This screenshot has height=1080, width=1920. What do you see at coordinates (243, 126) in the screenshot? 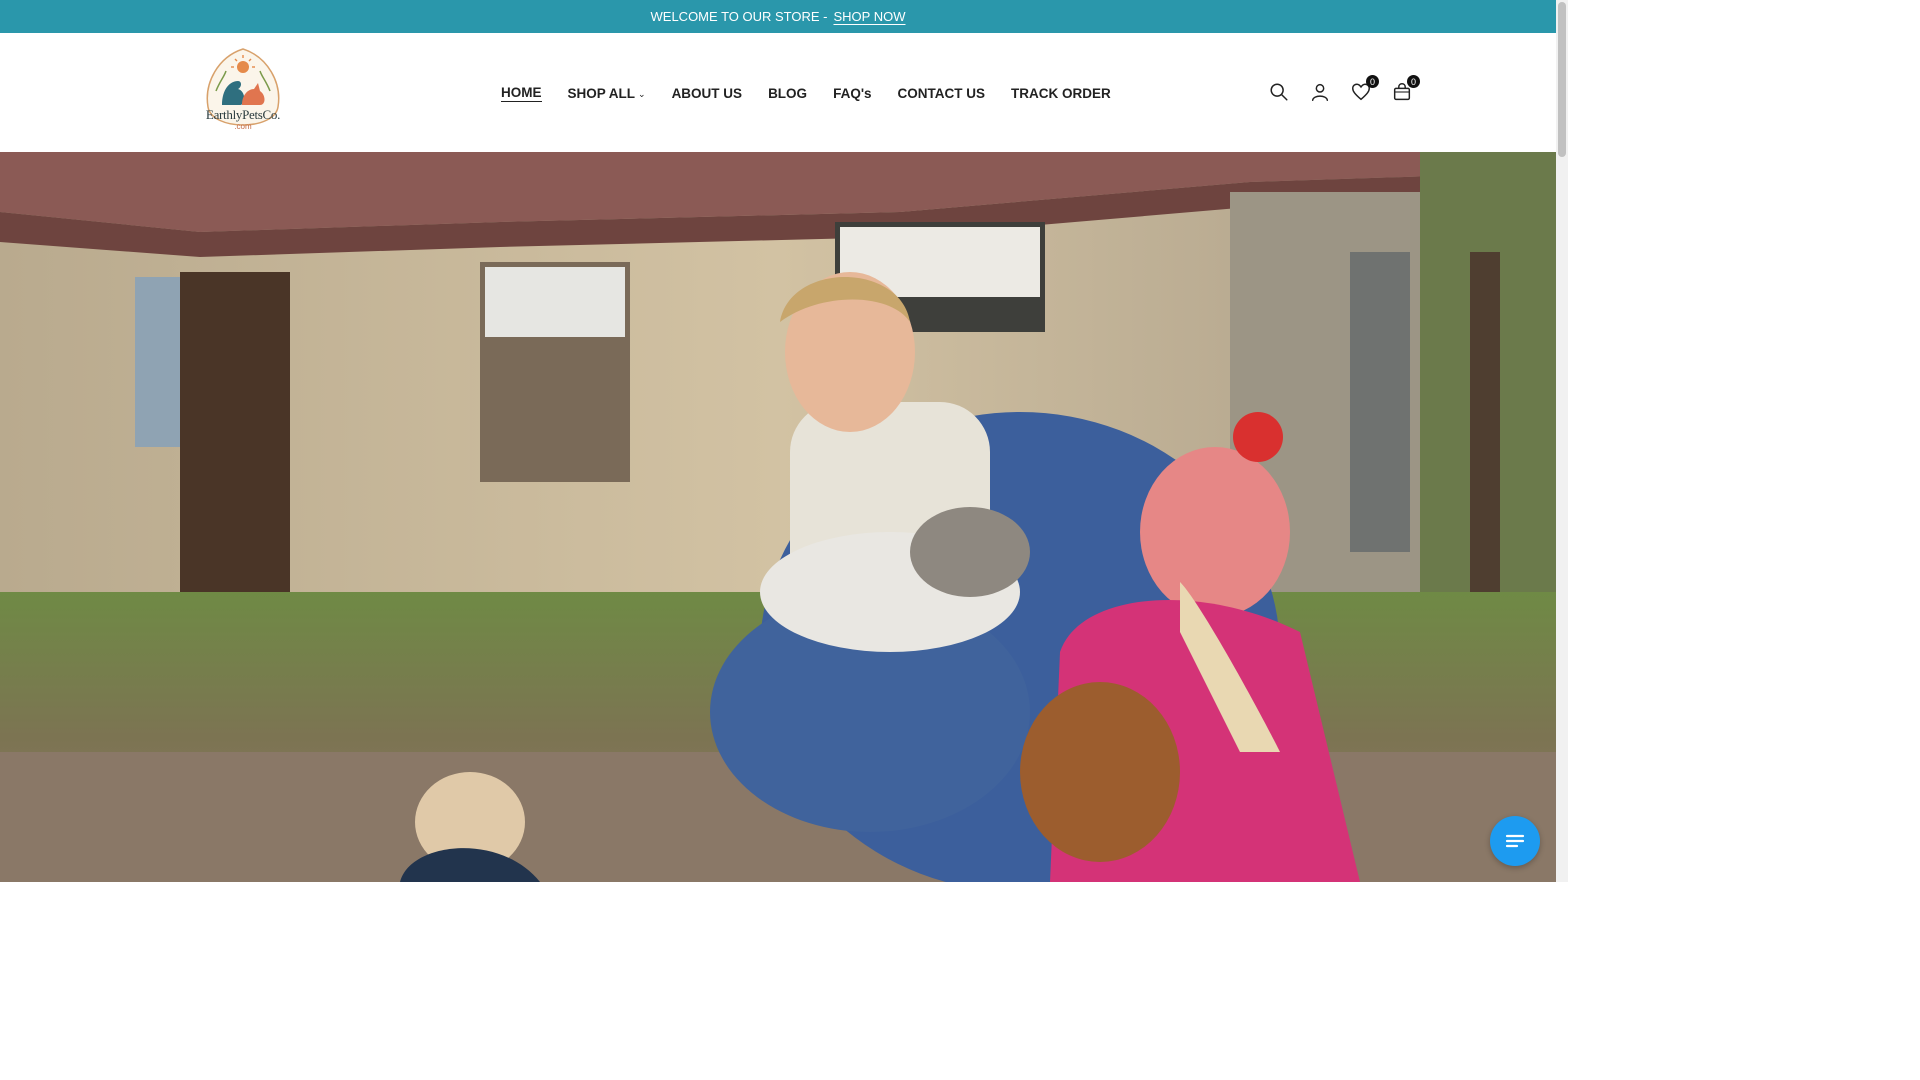
I see `logo-domain: .com` at bounding box center [243, 126].